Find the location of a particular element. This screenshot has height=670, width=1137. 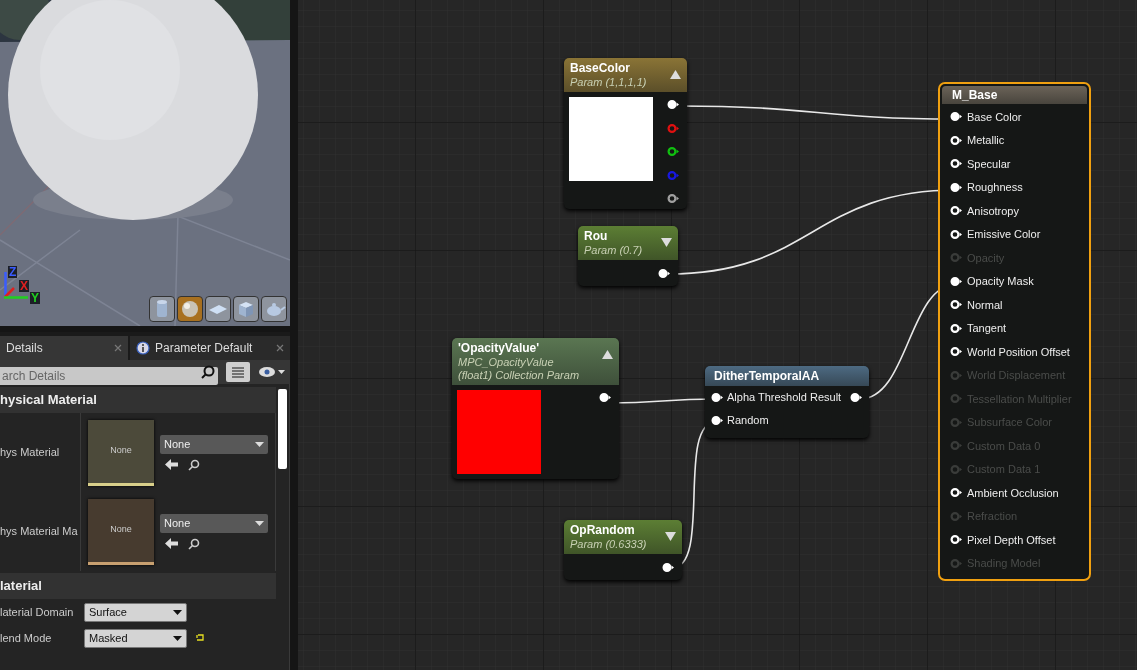

property-label: hys Material is located at coordinates (40, 452).